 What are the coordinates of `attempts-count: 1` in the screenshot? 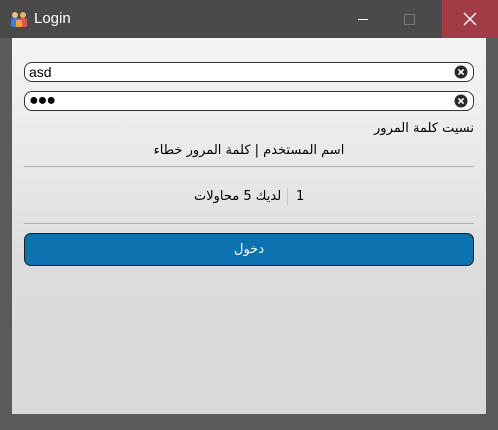 It's located at (300, 196).